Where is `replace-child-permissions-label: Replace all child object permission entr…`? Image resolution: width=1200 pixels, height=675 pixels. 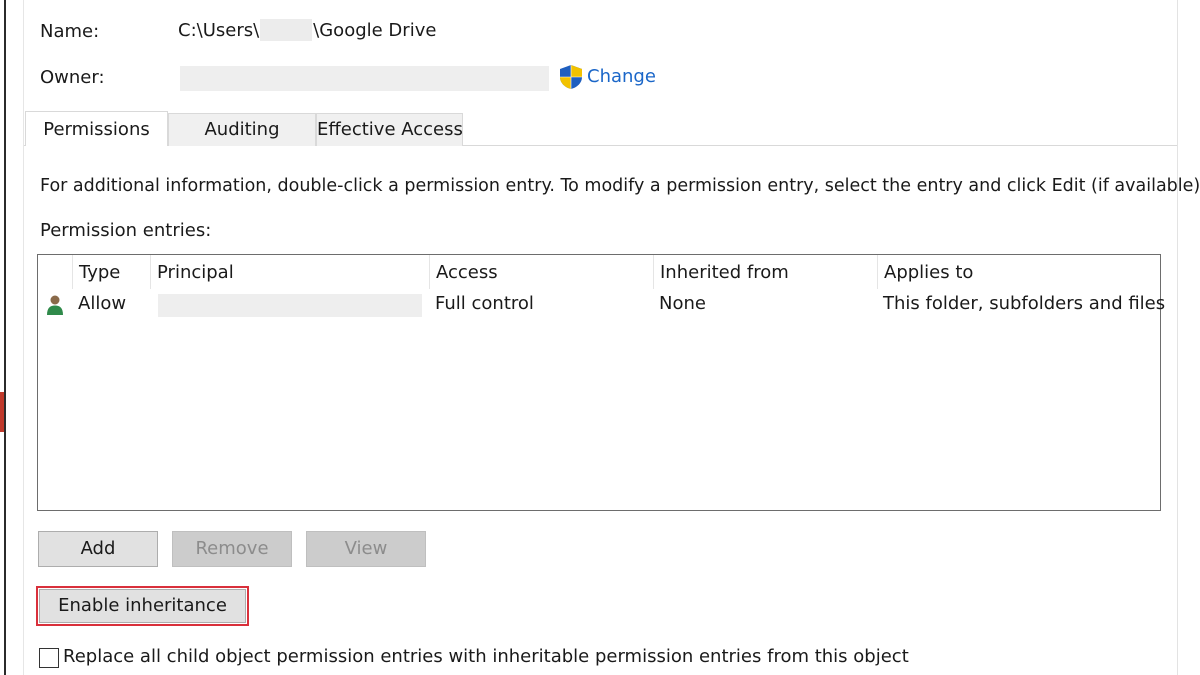 replace-child-permissions-label: Replace all child object permission entr… is located at coordinates (486, 656).